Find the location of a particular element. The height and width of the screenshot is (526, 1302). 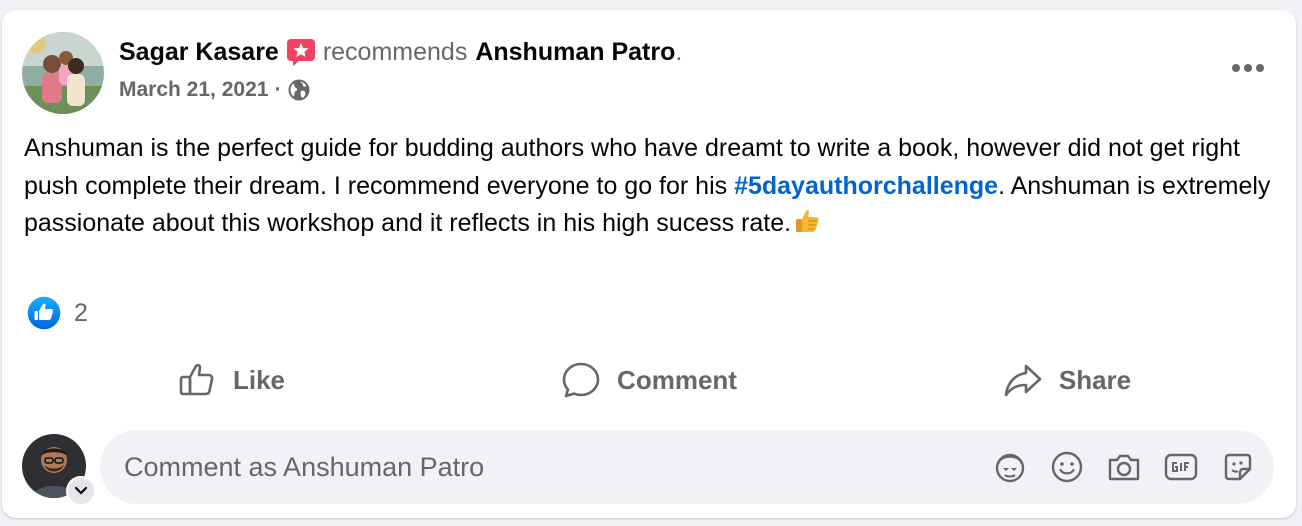

more-options-button is located at coordinates (1248, 68).